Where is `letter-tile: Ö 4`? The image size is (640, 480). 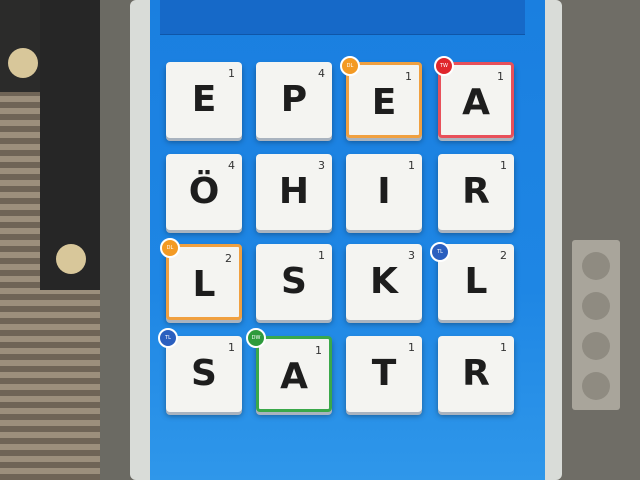
letter-tile: Ö 4 is located at coordinates (204, 192).